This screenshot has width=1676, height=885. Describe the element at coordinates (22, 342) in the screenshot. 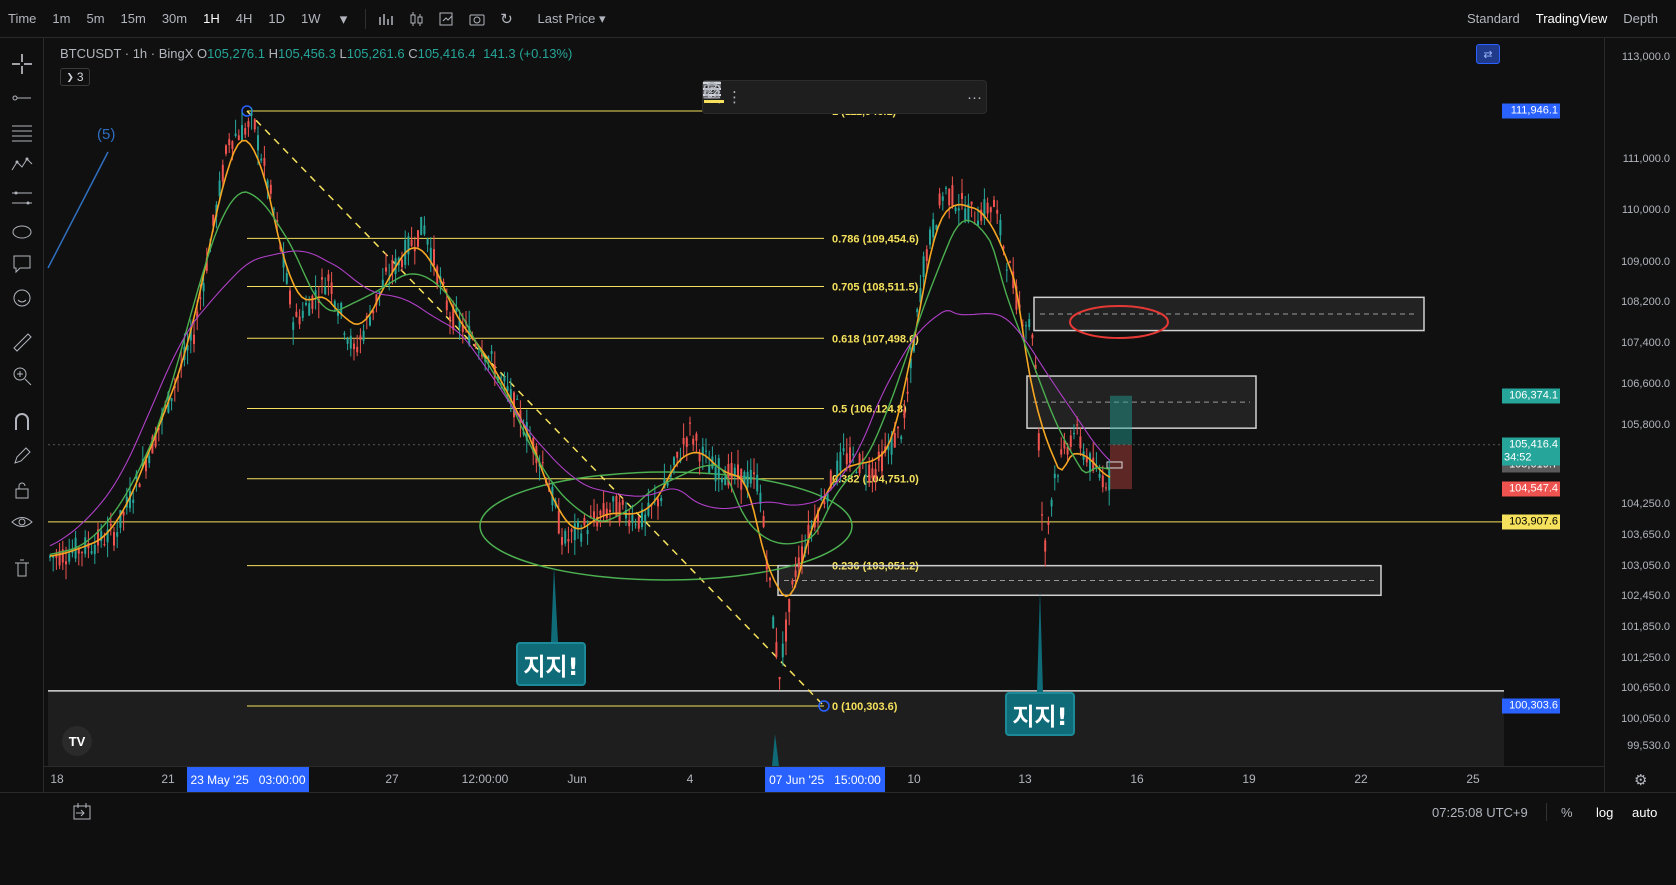

I see `ruler-icon` at that location.